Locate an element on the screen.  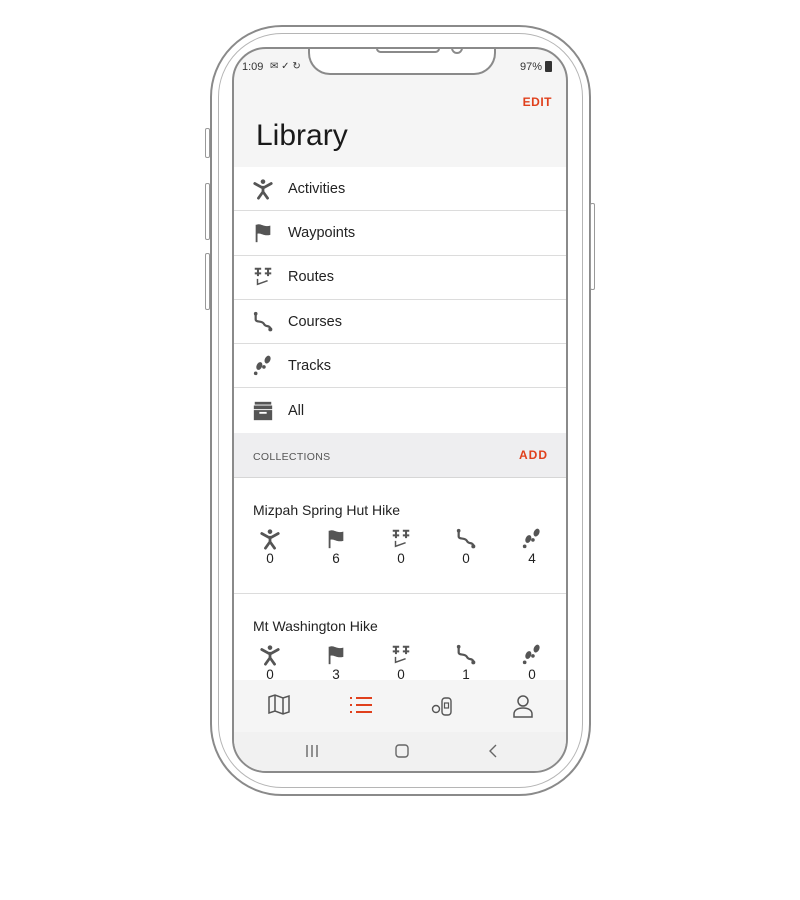
stat-courses: 0 is located at coordinates (466, 547).